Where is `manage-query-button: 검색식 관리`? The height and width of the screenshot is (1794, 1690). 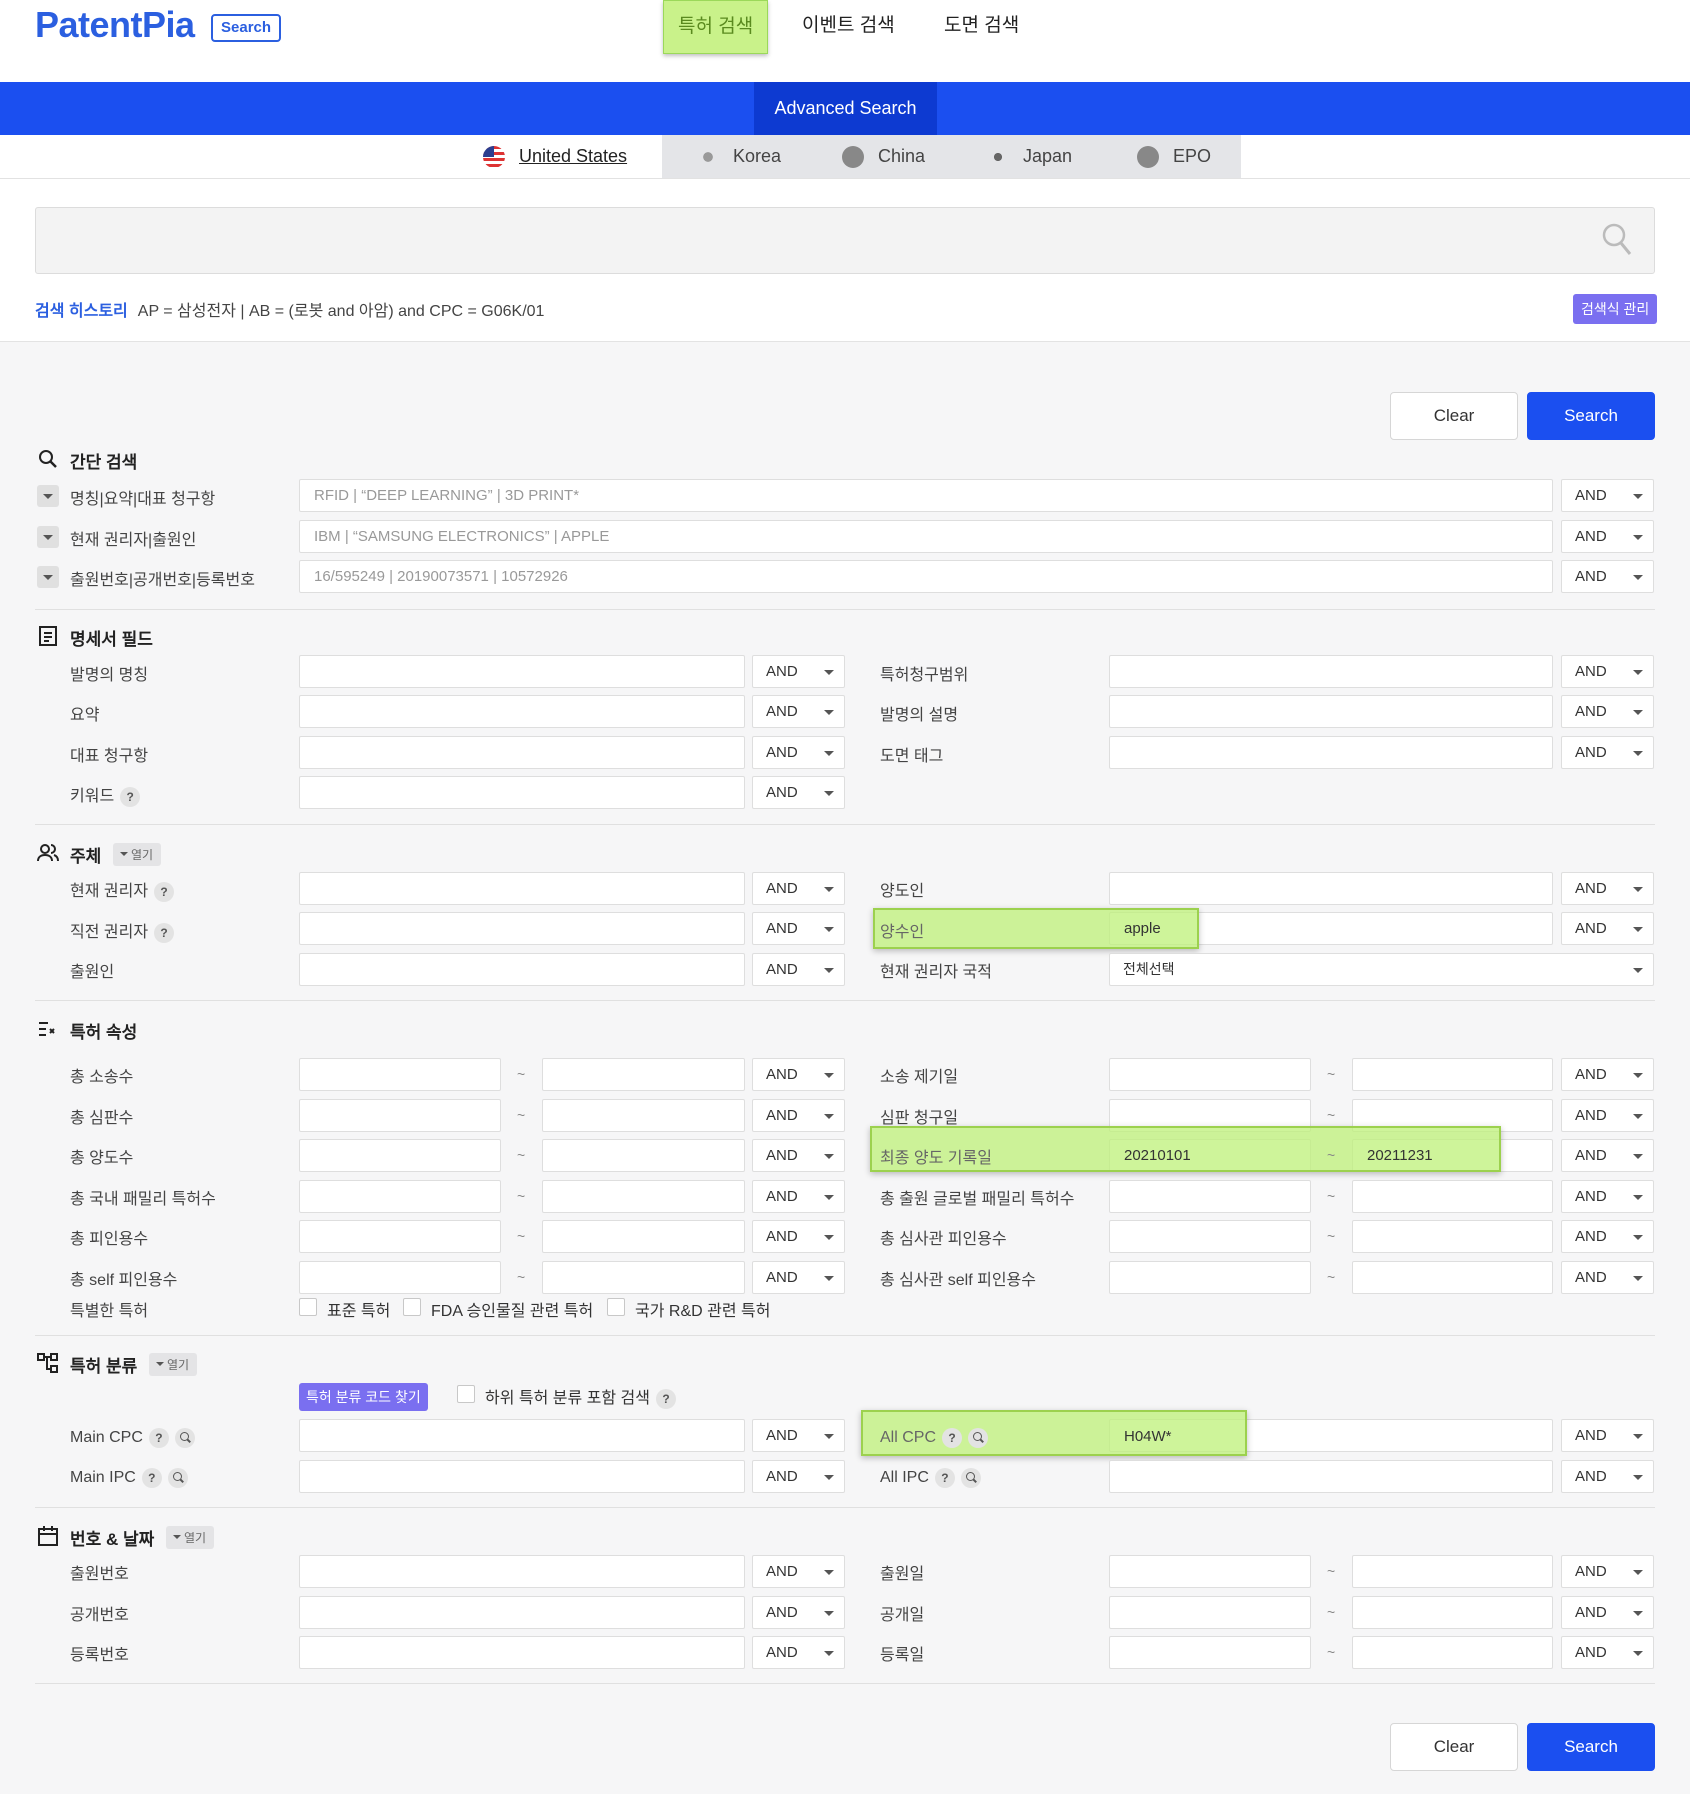 manage-query-button: 검색식 관리 is located at coordinates (1615, 309).